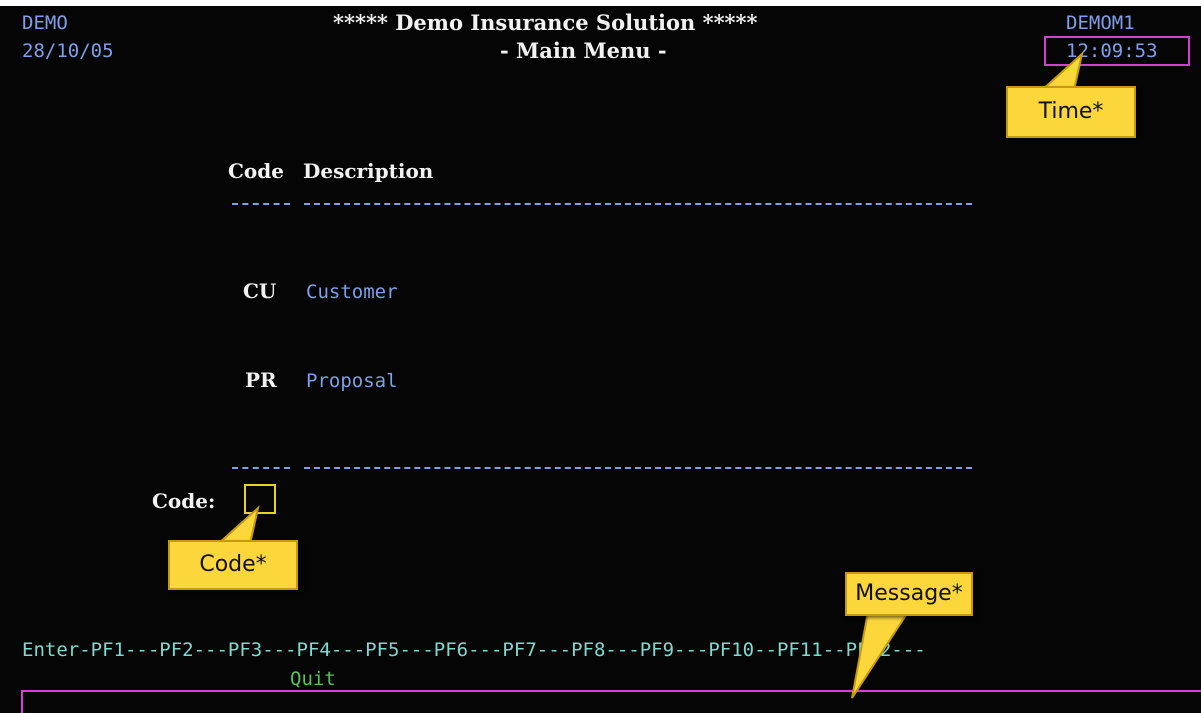  What do you see at coordinates (880, 655) in the screenshot?
I see `message-callout-pointer` at bounding box center [880, 655].